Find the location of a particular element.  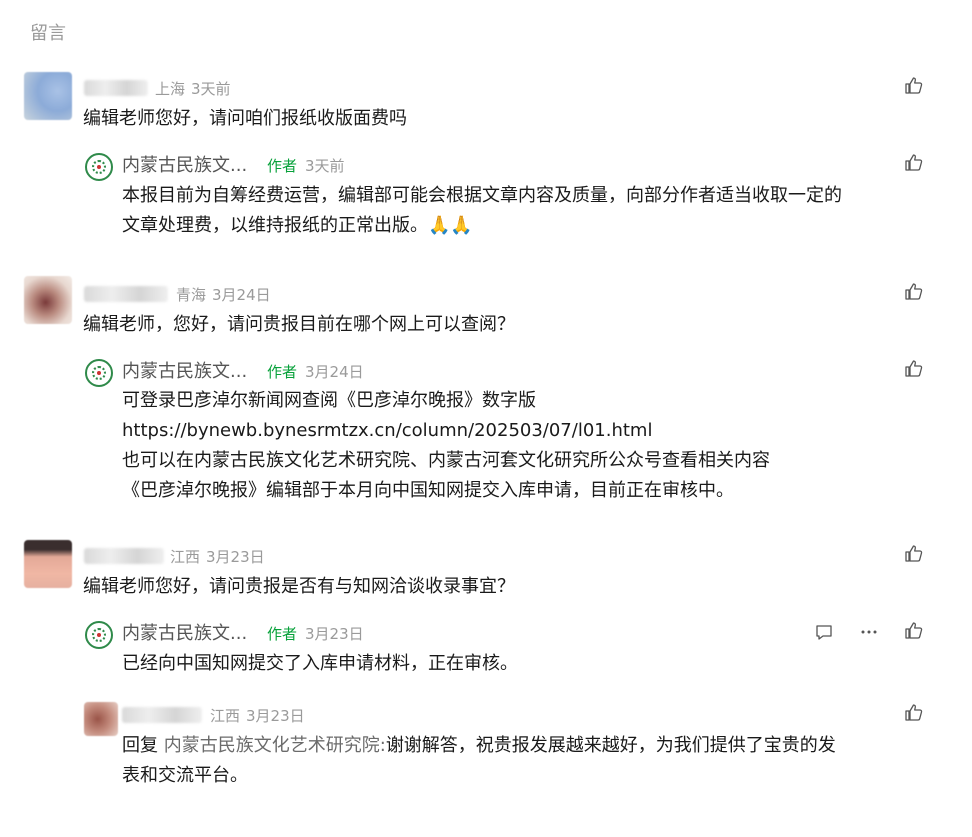

comment-location: 上海 is located at coordinates (170, 89).